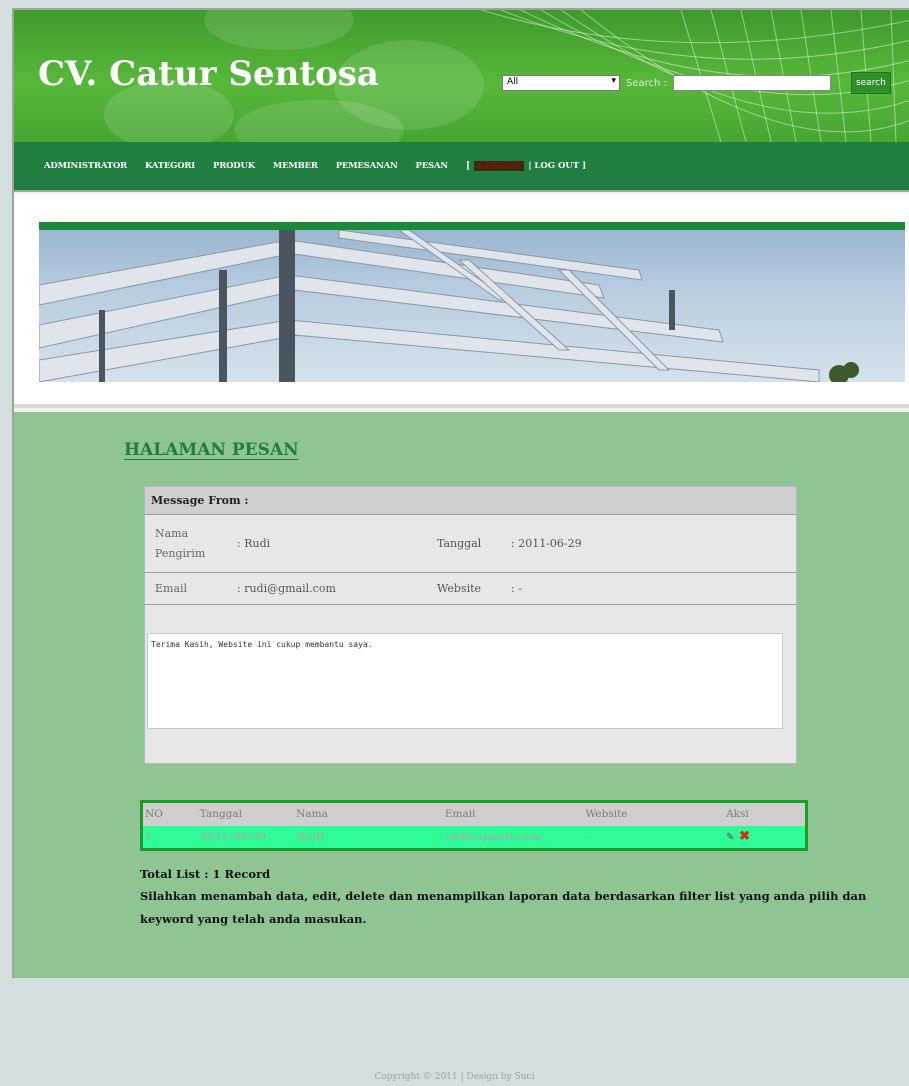  I want to click on banner-image, so click(472, 306).